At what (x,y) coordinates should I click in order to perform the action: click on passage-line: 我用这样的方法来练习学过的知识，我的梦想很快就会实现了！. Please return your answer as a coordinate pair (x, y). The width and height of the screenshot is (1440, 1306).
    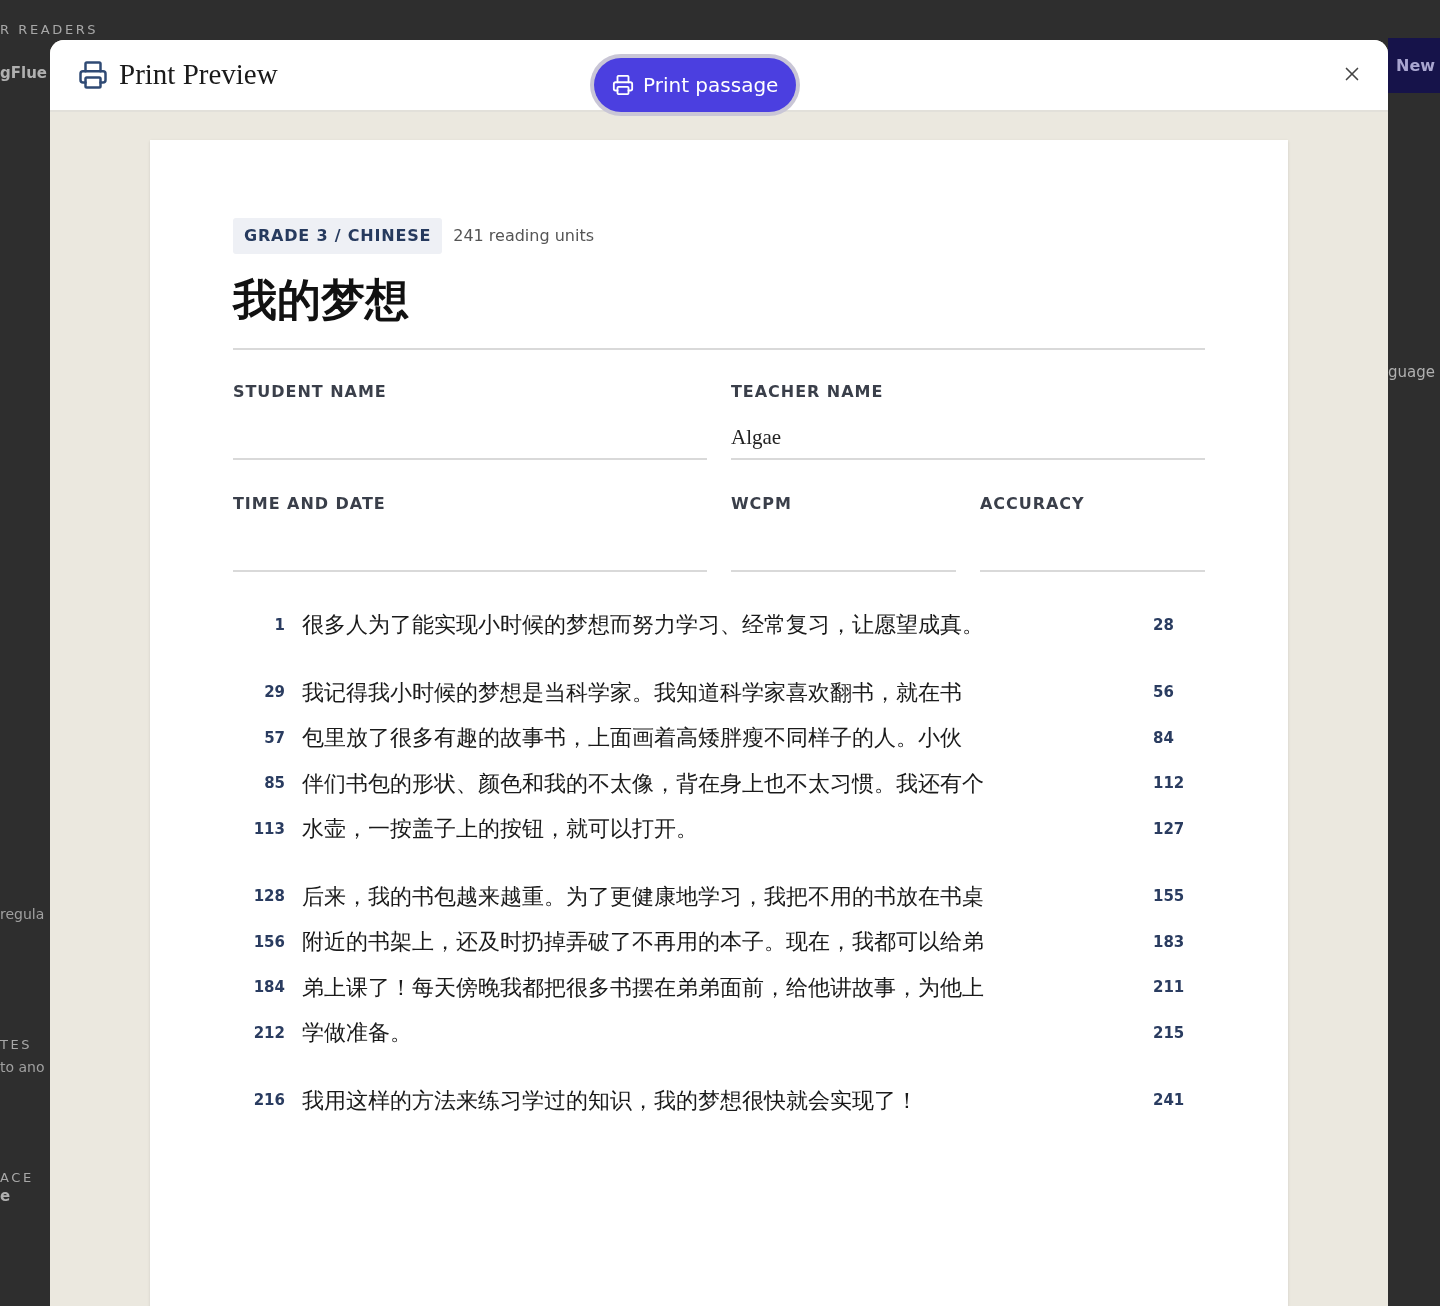
    Looking at the image, I should click on (610, 1100).